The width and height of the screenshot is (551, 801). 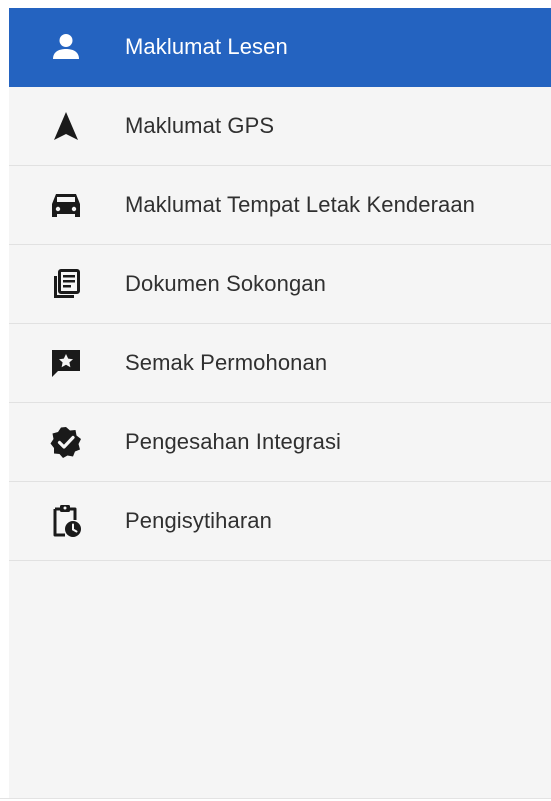 I want to click on menu-item-label: Pengesahan Integrasi, so click(x=233, y=441).